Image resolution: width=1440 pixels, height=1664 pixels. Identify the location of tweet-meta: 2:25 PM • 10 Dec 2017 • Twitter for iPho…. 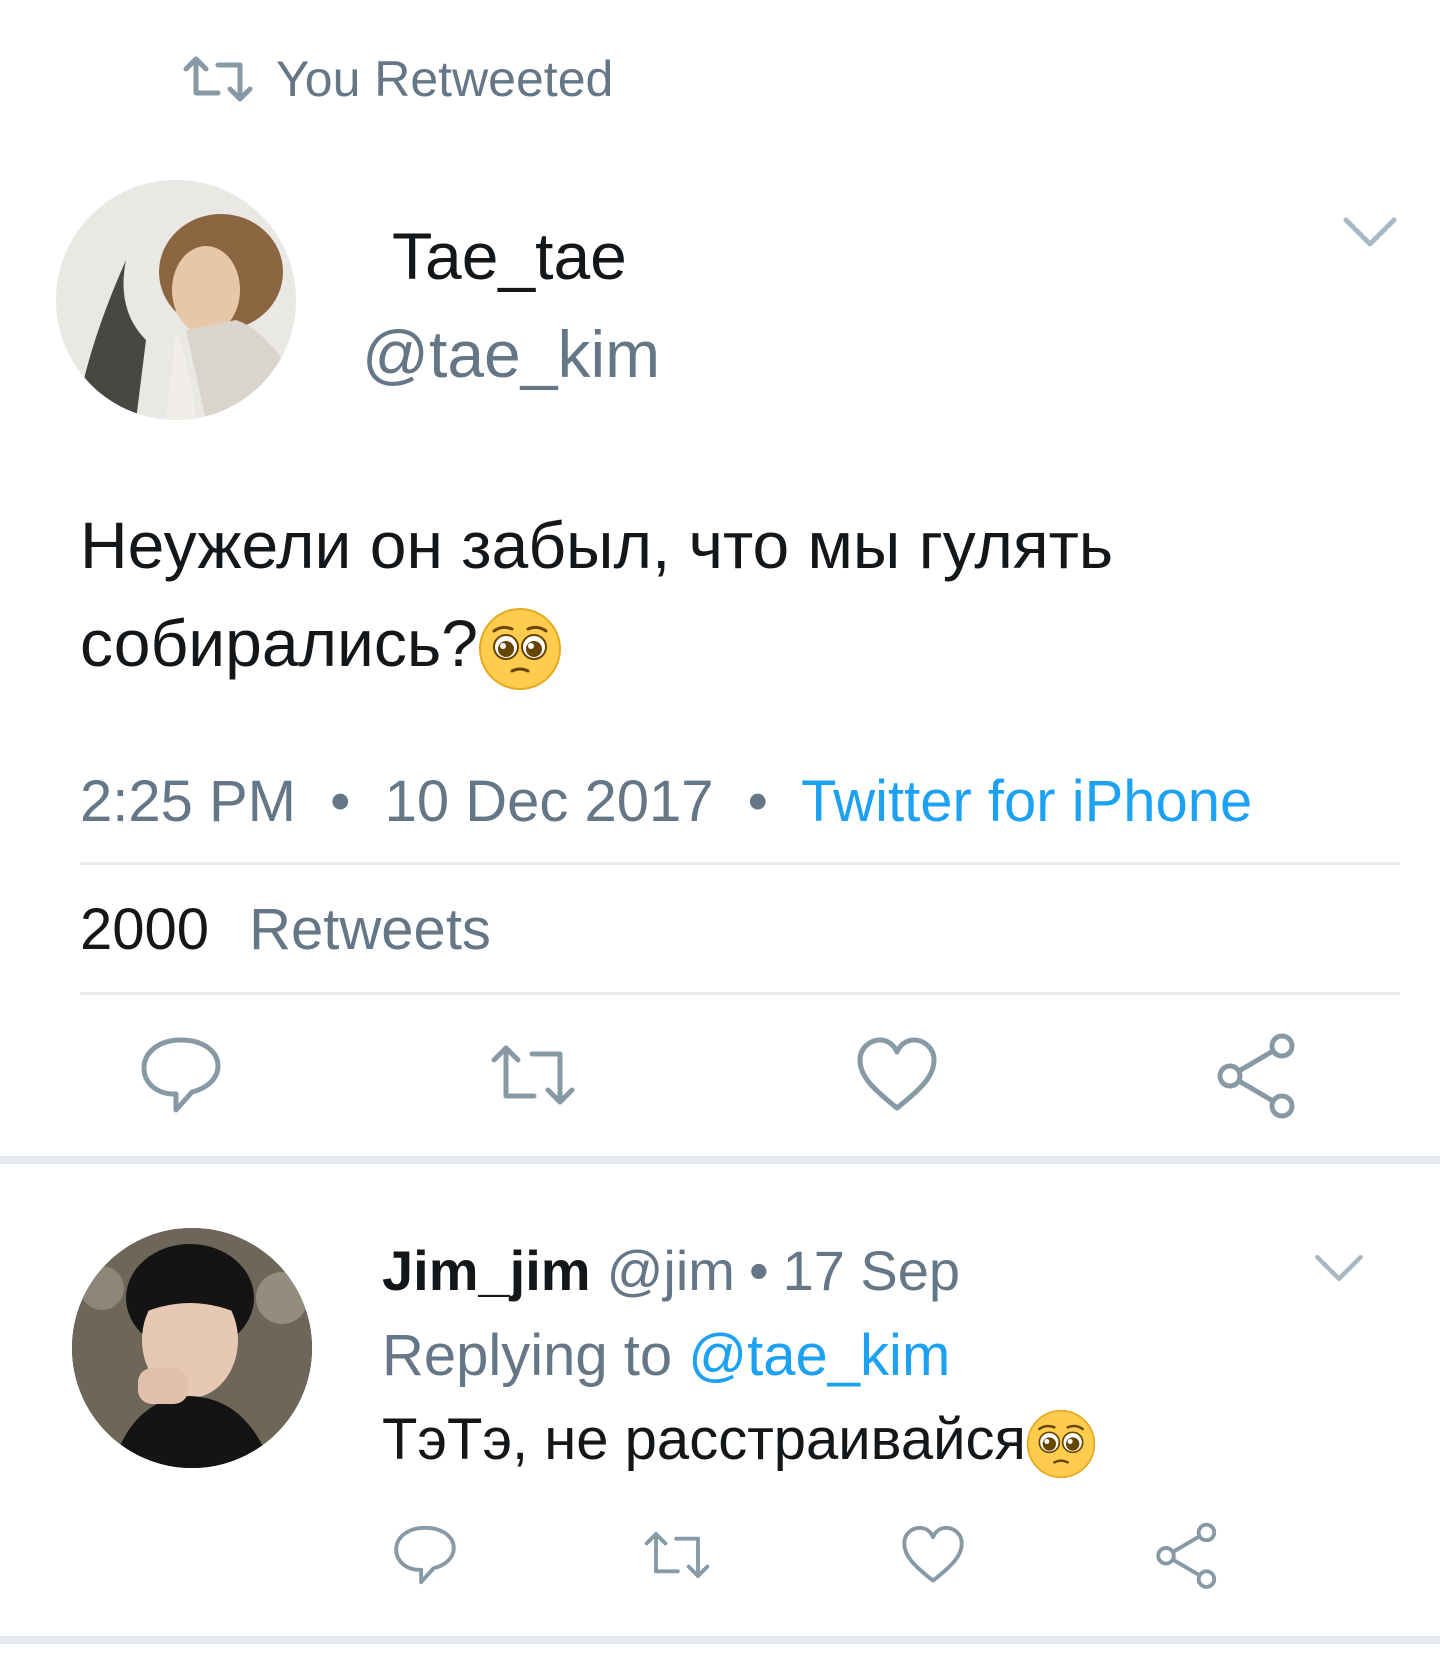
(666, 801).